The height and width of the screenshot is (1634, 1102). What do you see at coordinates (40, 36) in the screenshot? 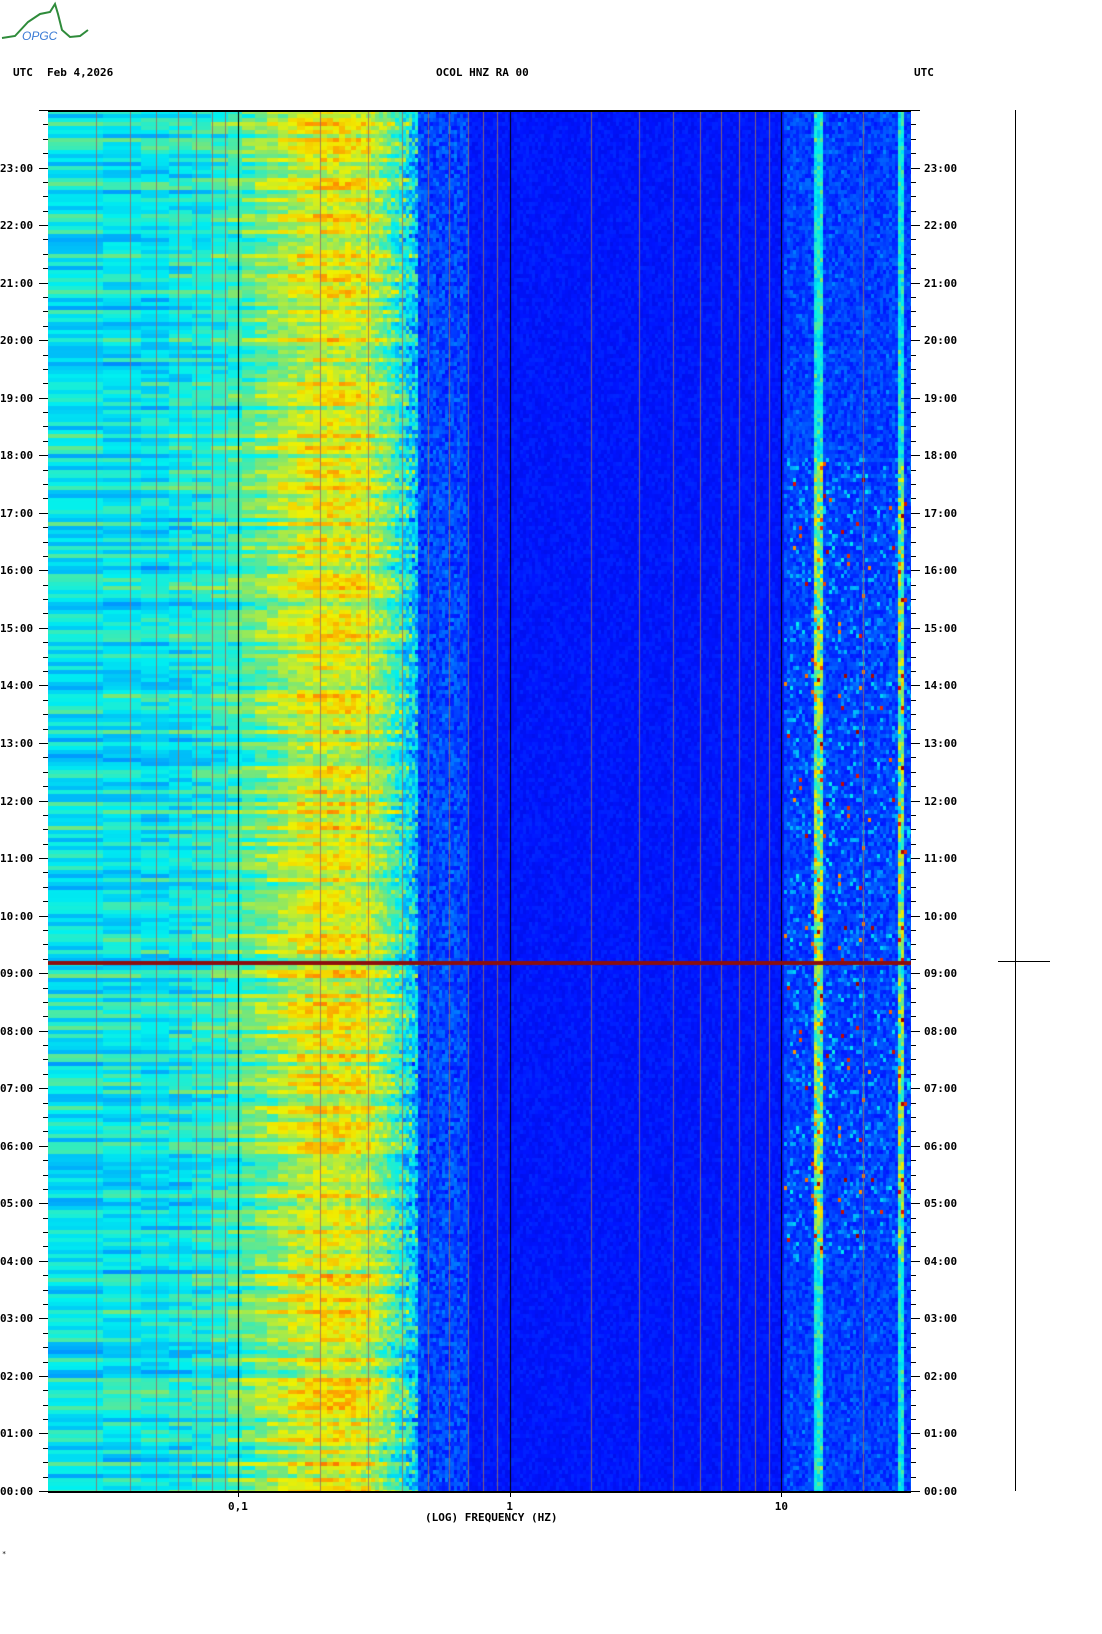
I see `svg-text: OPGC` at bounding box center [40, 36].